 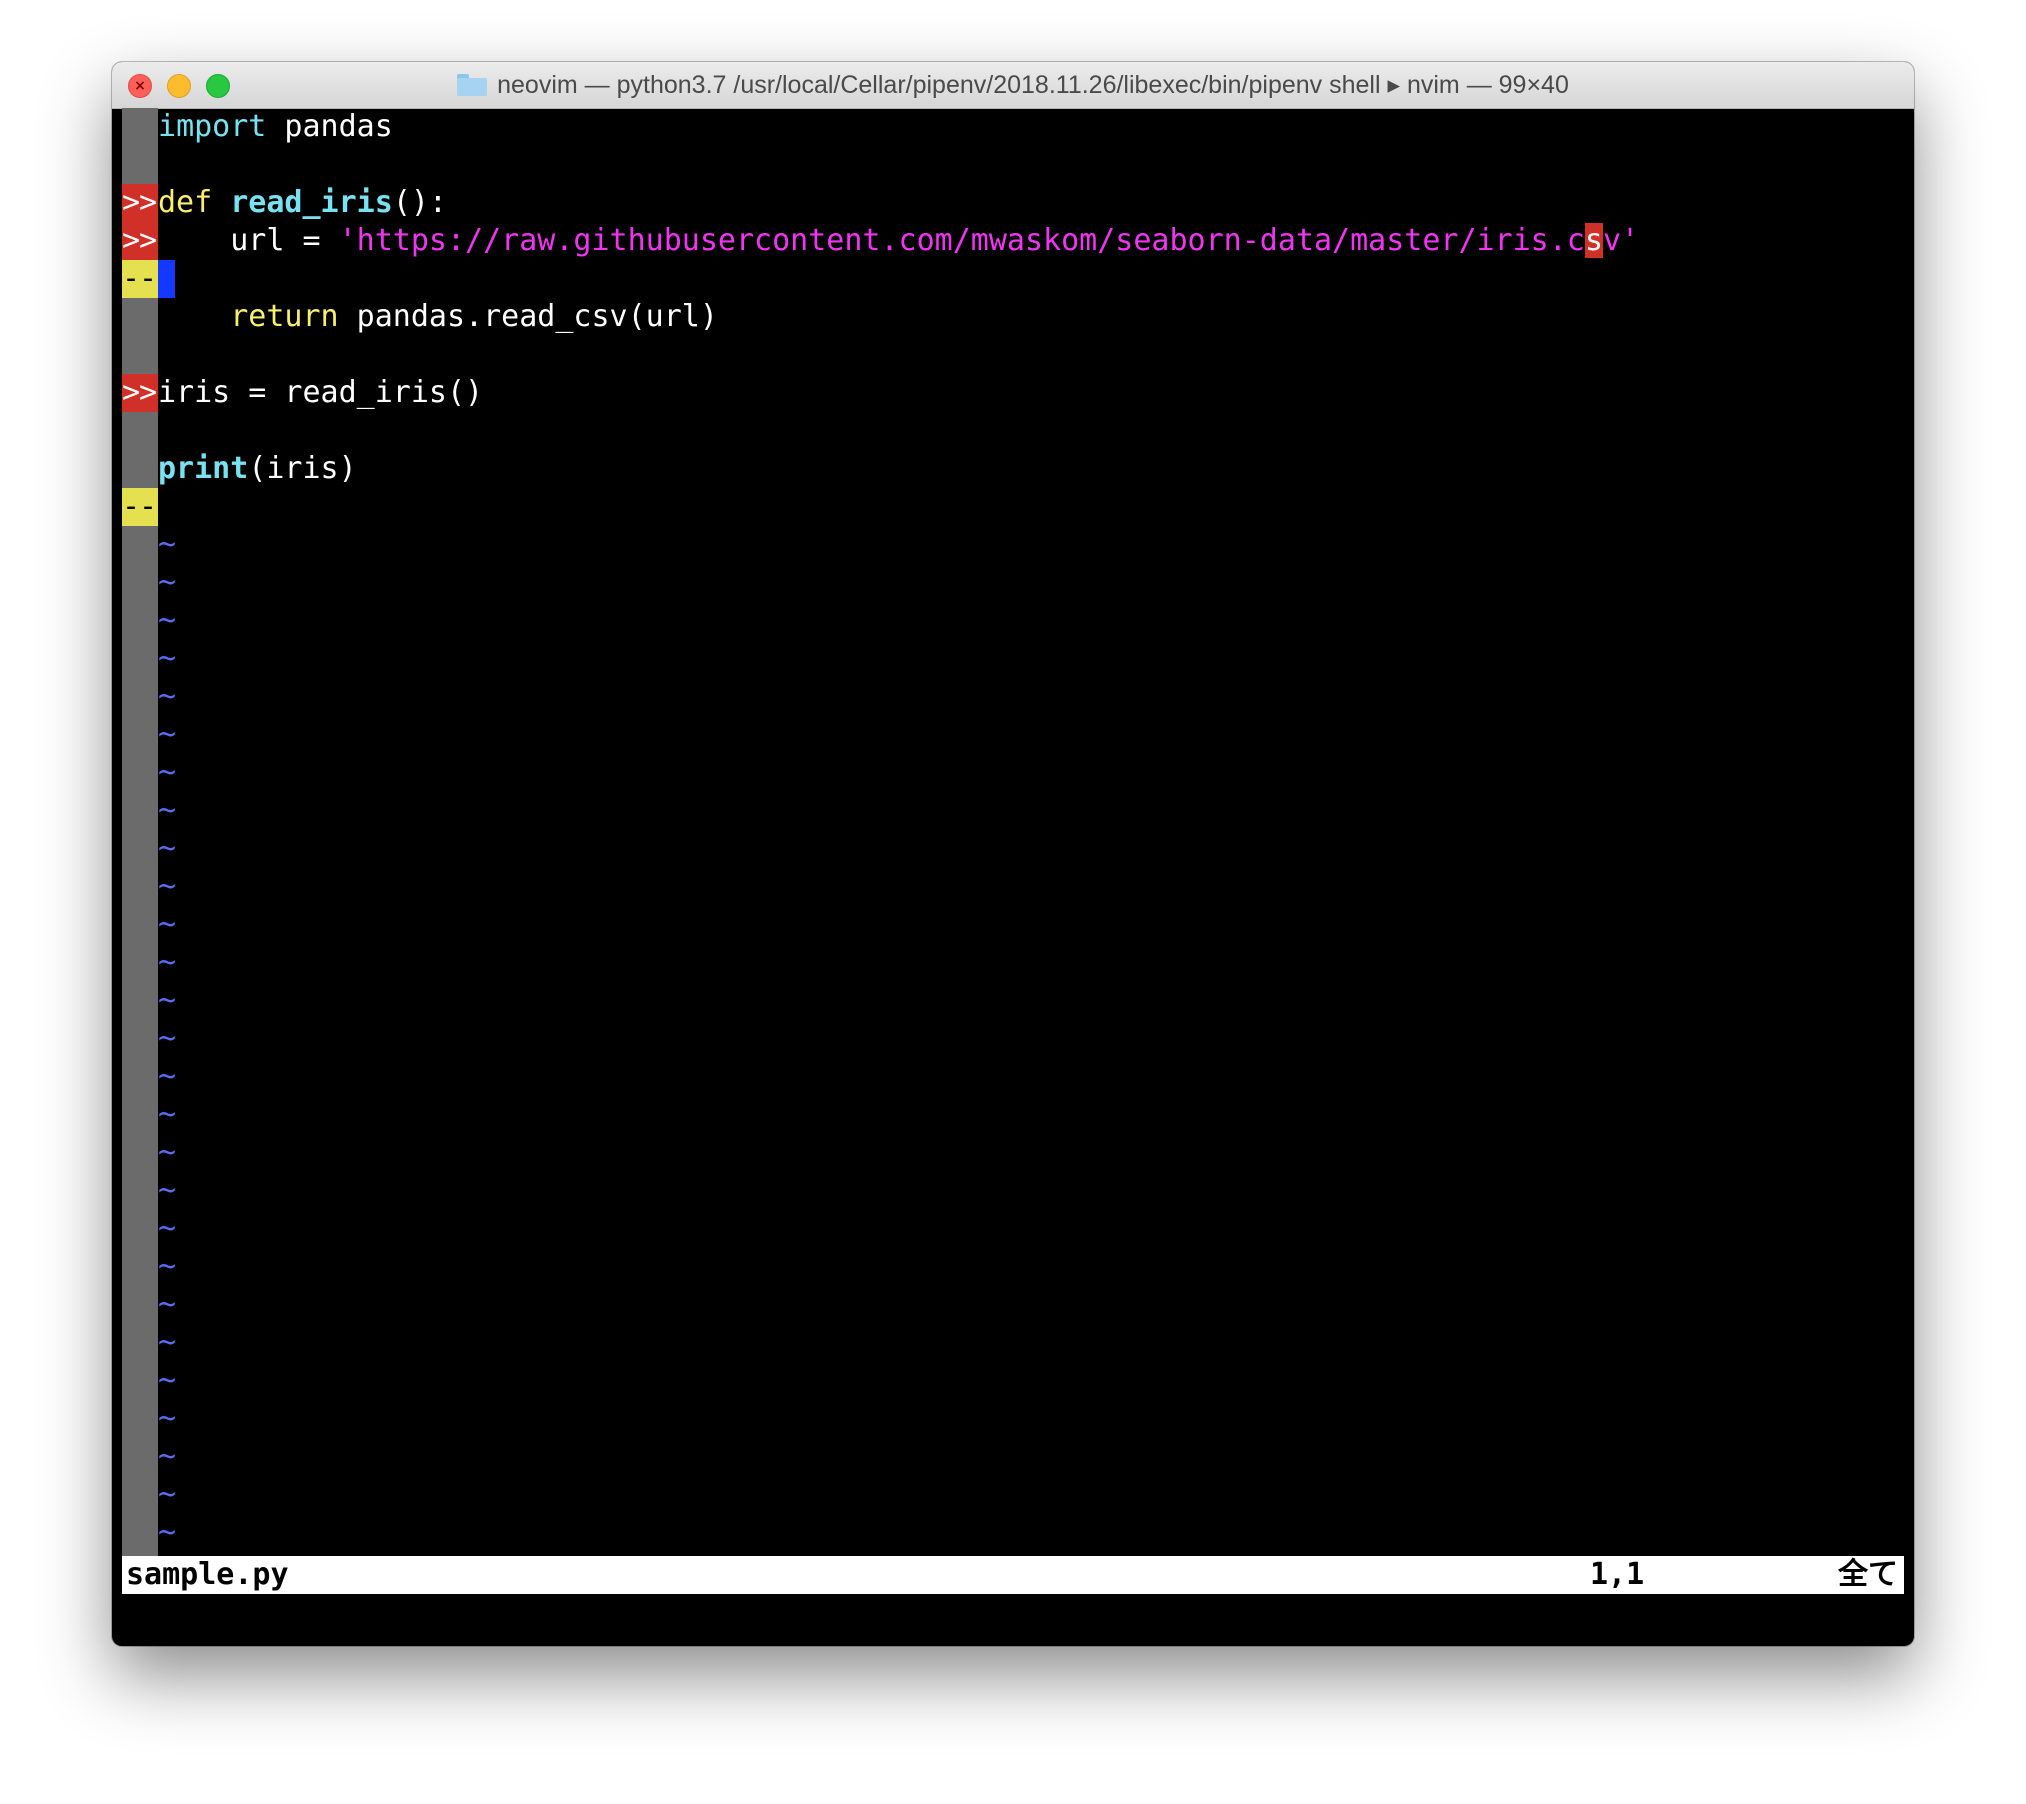 I want to click on code-token: mport, so click(x=221, y=126).